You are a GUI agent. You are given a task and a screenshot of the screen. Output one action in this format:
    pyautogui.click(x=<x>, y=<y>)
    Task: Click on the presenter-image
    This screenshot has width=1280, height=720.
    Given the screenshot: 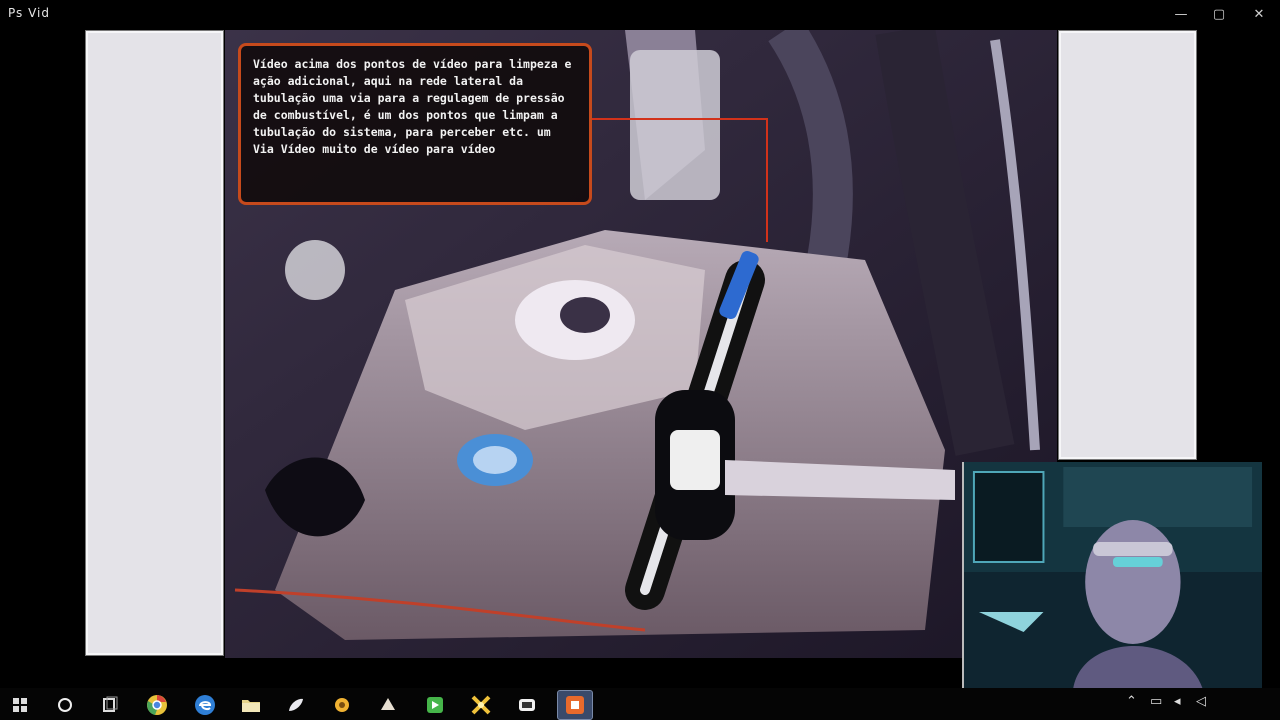 What is the action you would take?
    pyautogui.click(x=1113, y=575)
    